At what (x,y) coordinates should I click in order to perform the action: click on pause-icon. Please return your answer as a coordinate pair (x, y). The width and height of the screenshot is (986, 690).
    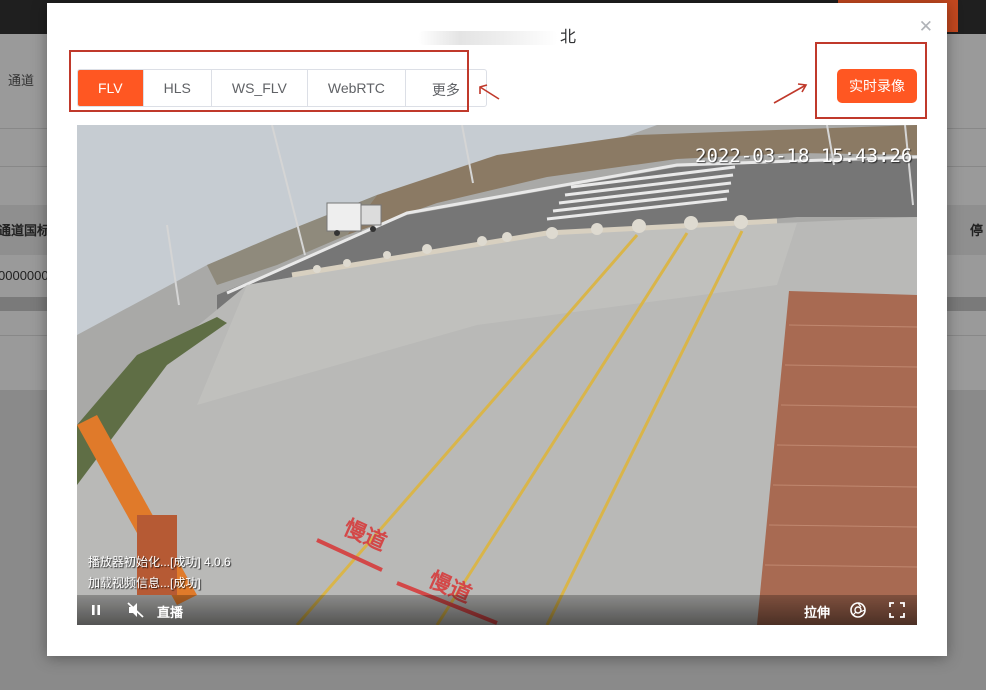
    Looking at the image, I should click on (96, 610).